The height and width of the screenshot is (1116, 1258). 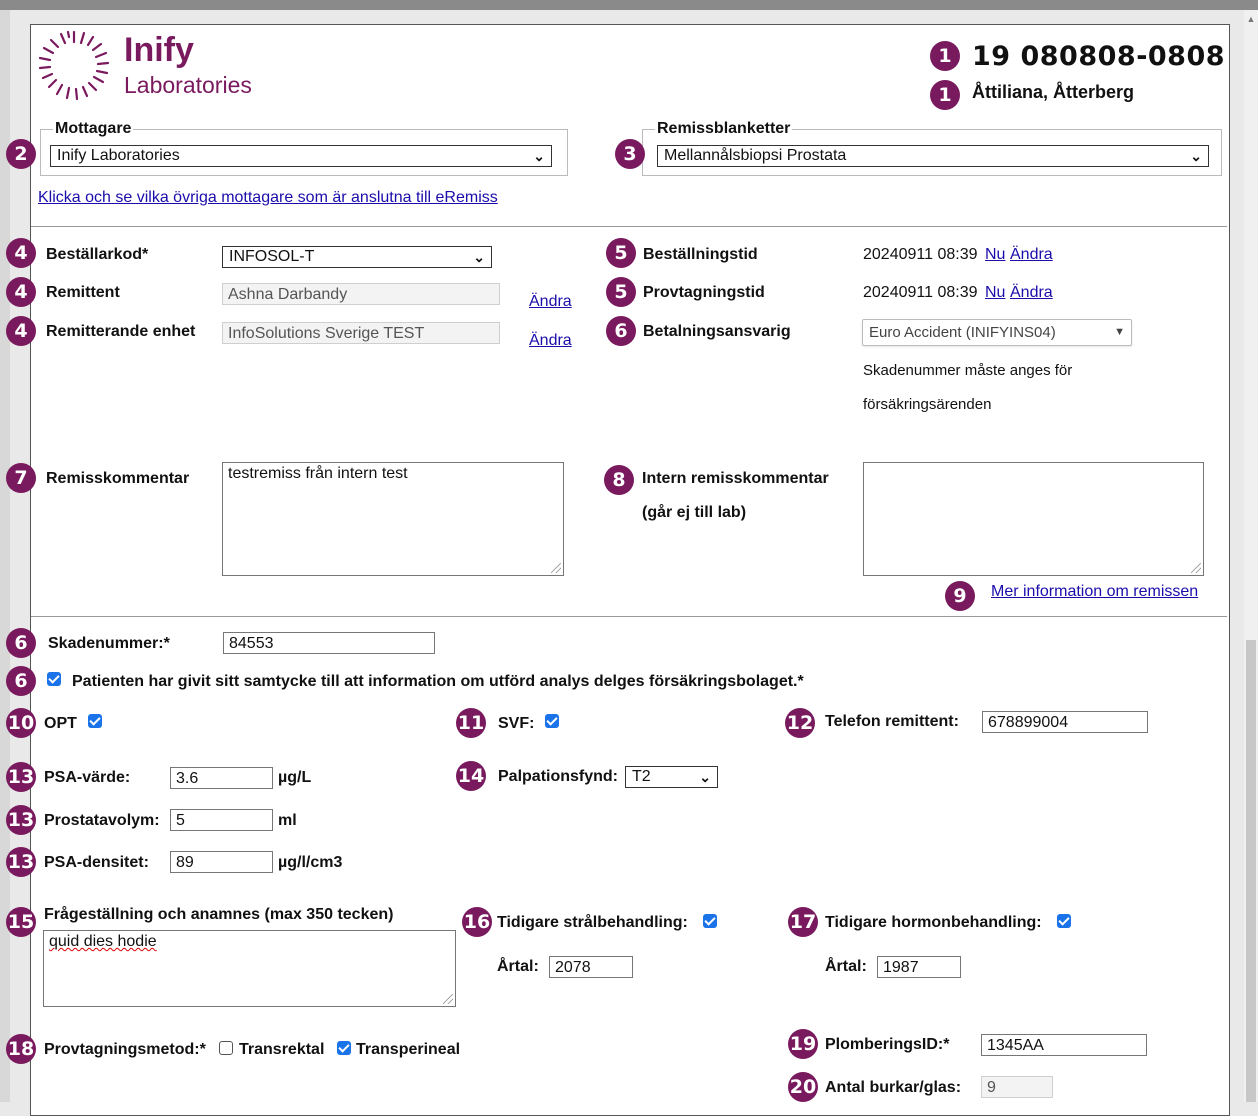 I want to click on provtagningstid-nu-link: Nu, so click(x=995, y=293).